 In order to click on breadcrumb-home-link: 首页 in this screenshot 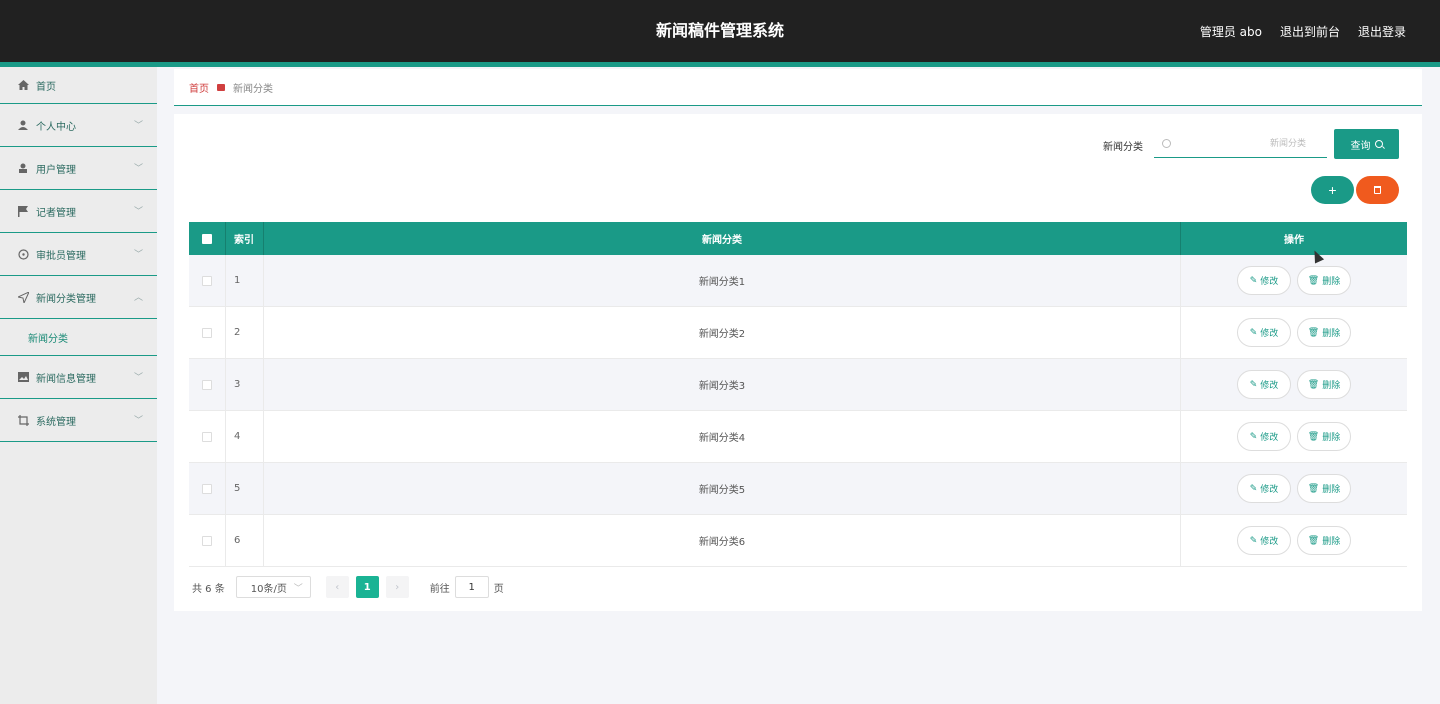, I will do `click(199, 87)`.